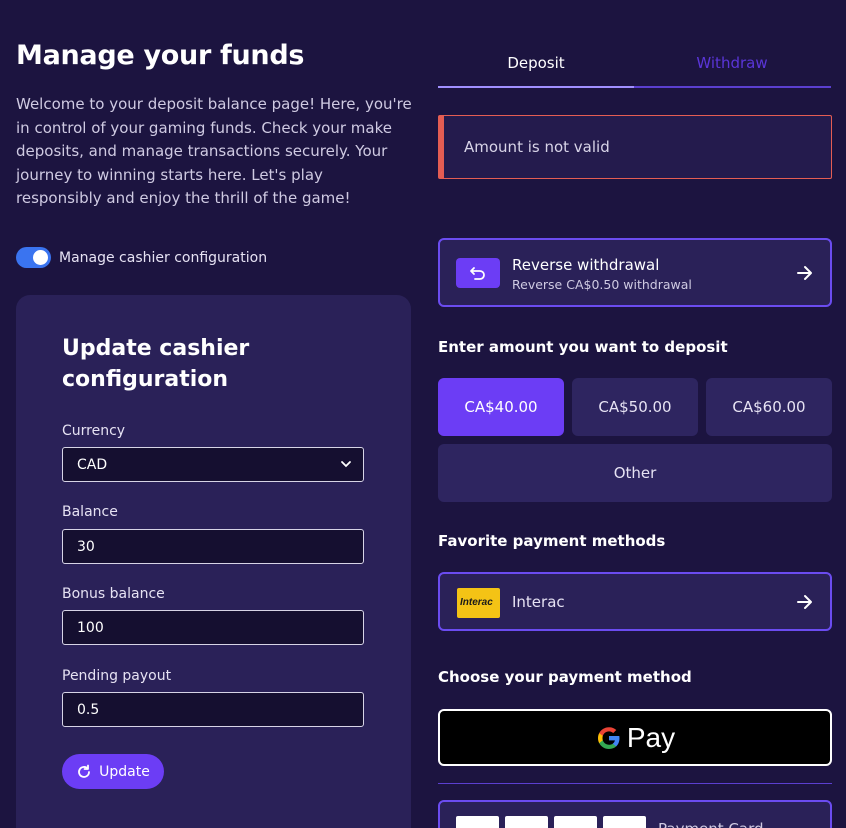 This screenshot has height=828, width=846. I want to click on google-g-icon, so click(608, 737).